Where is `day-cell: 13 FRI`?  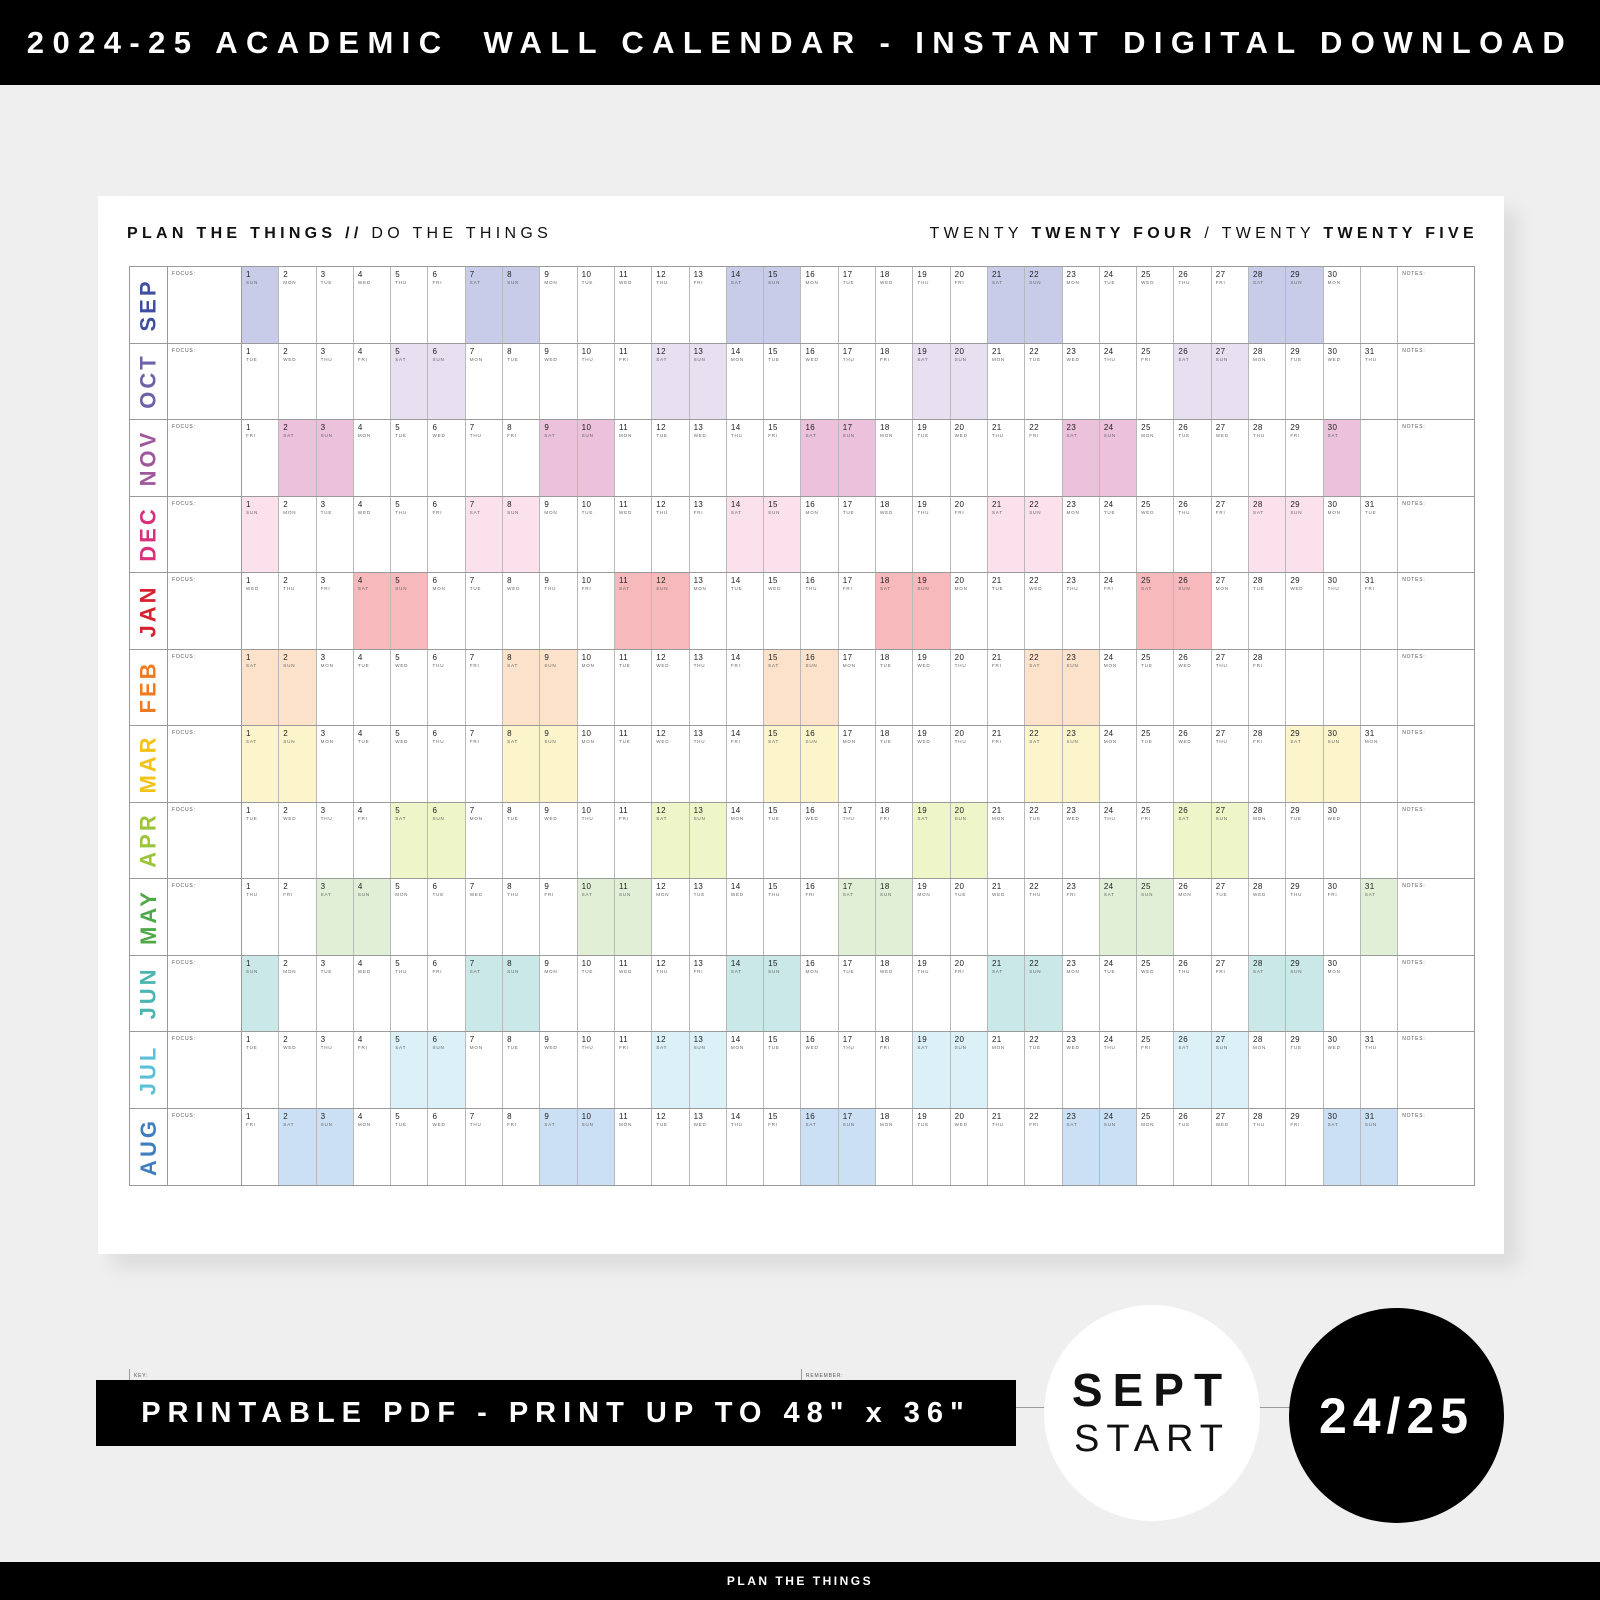 day-cell: 13 FRI is located at coordinates (708, 993).